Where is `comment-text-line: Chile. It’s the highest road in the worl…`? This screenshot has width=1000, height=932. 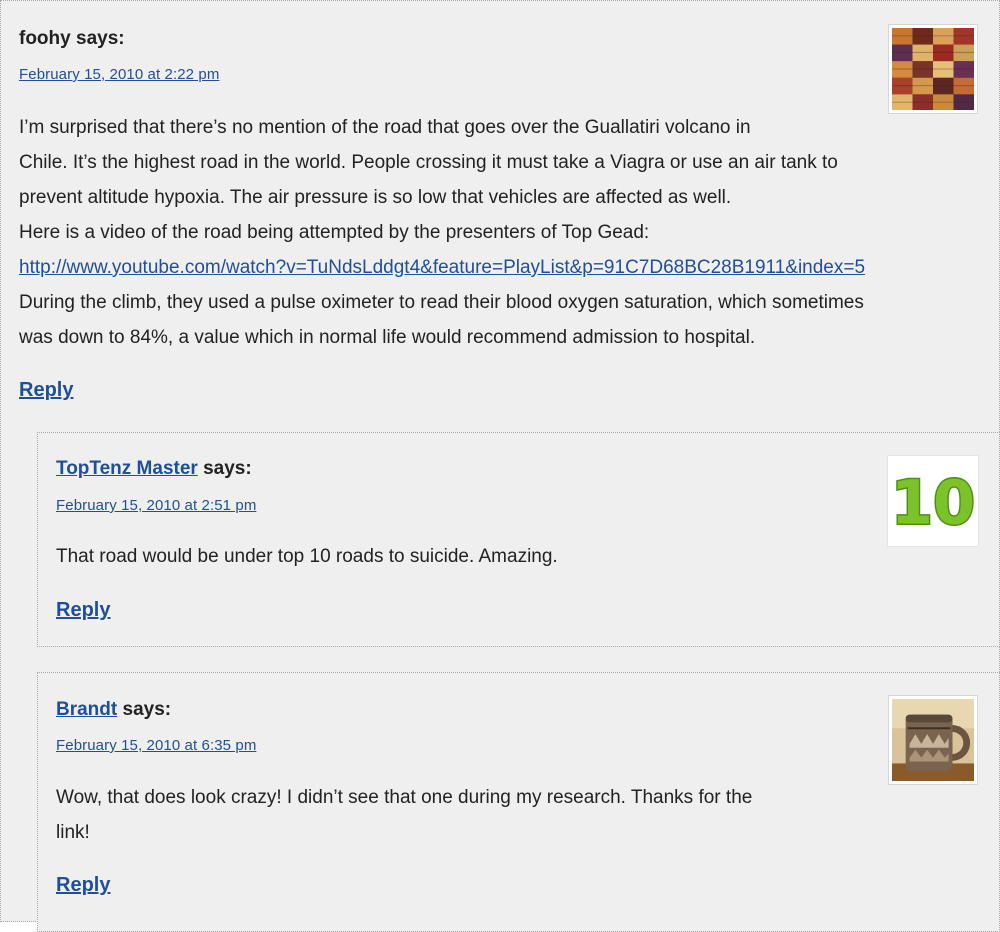 comment-text-line: Chile. It’s the highest road in the worl… is located at coordinates (428, 162).